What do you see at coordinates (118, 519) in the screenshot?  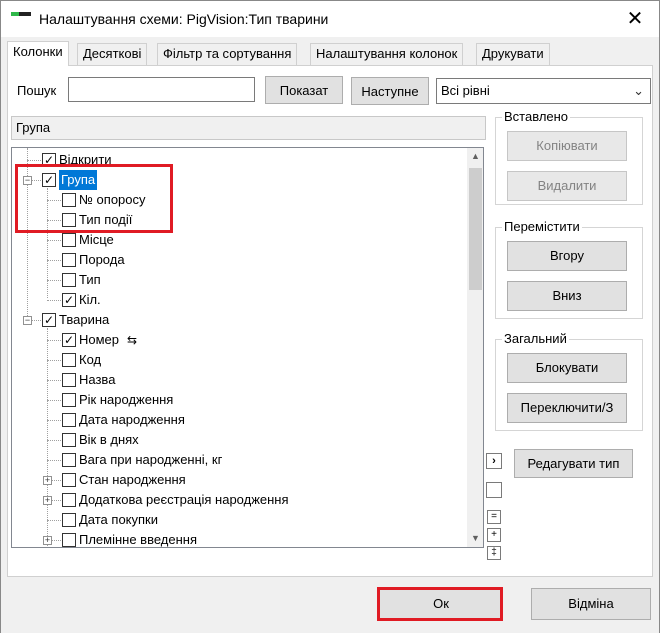 I see `tree-node-label: Дата покупки` at bounding box center [118, 519].